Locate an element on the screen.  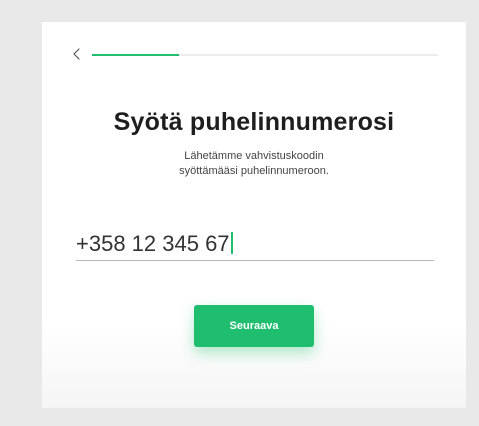
chevron-left-icon is located at coordinates (77, 54).